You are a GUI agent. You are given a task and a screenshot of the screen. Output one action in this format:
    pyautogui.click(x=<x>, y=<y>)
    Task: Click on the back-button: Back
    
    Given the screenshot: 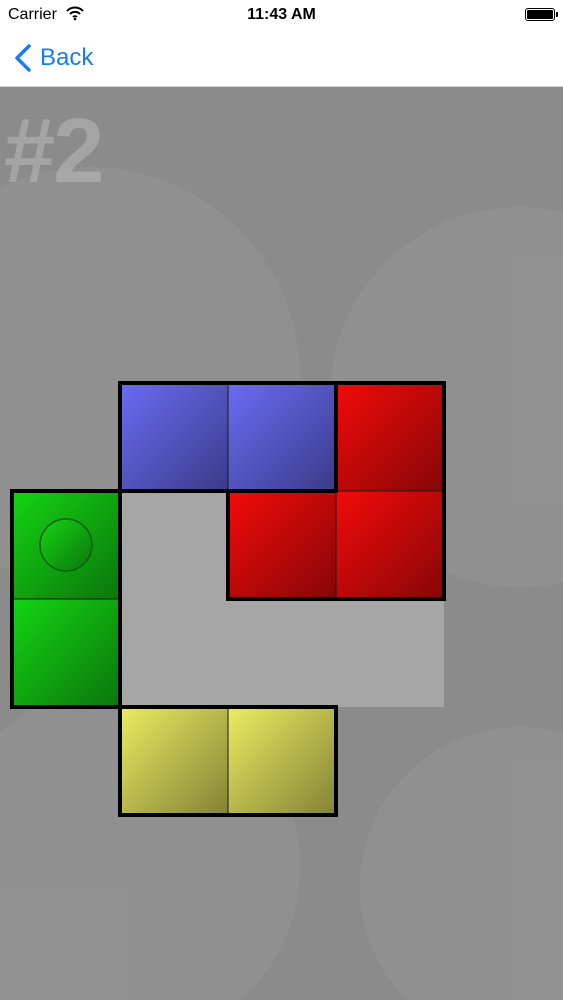 What is the action you would take?
    pyautogui.click(x=53, y=58)
    